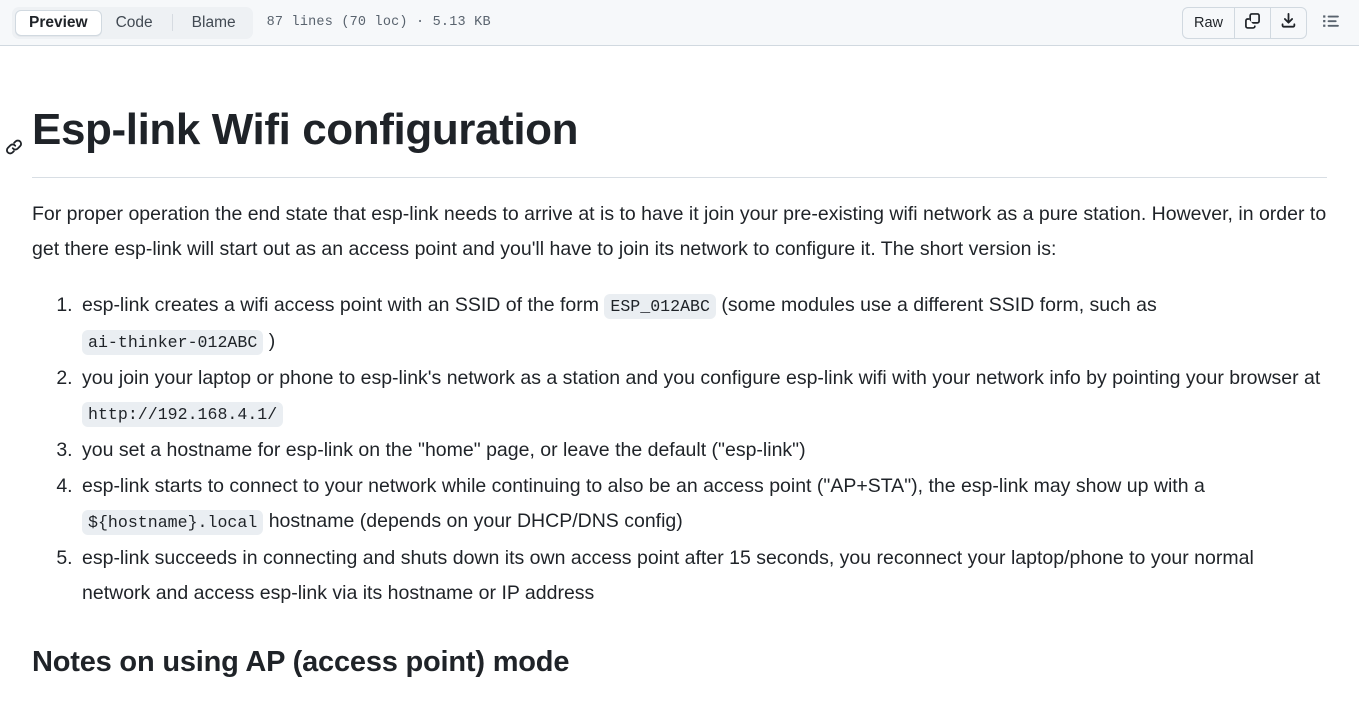 This screenshot has width=1359, height=725. I want to click on toolbar-actions: Raw, so click(1263, 22).